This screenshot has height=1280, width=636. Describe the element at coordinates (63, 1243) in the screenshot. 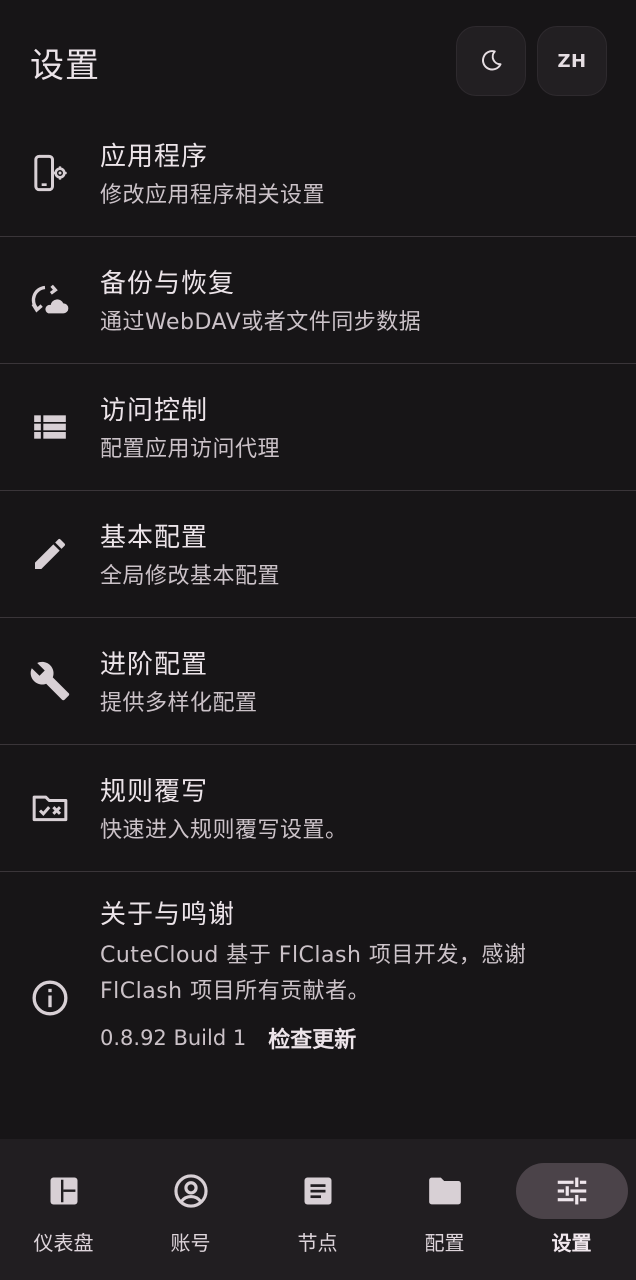

I see `nav-label: 仪表盘` at that location.